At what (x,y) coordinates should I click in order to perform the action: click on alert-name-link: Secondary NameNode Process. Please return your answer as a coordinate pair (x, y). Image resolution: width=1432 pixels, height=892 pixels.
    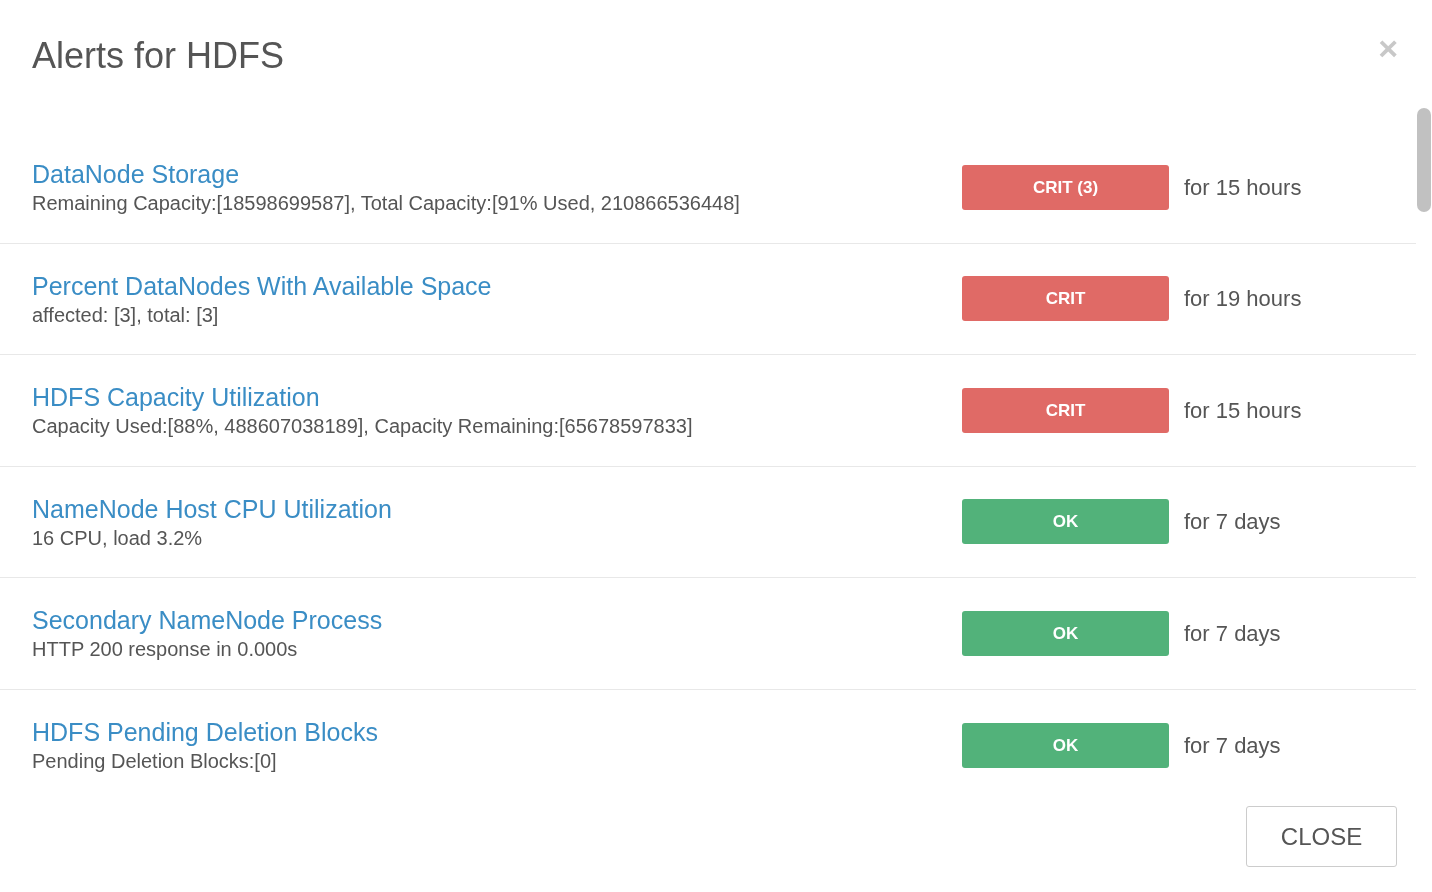
    Looking at the image, I should click on (207, 620).